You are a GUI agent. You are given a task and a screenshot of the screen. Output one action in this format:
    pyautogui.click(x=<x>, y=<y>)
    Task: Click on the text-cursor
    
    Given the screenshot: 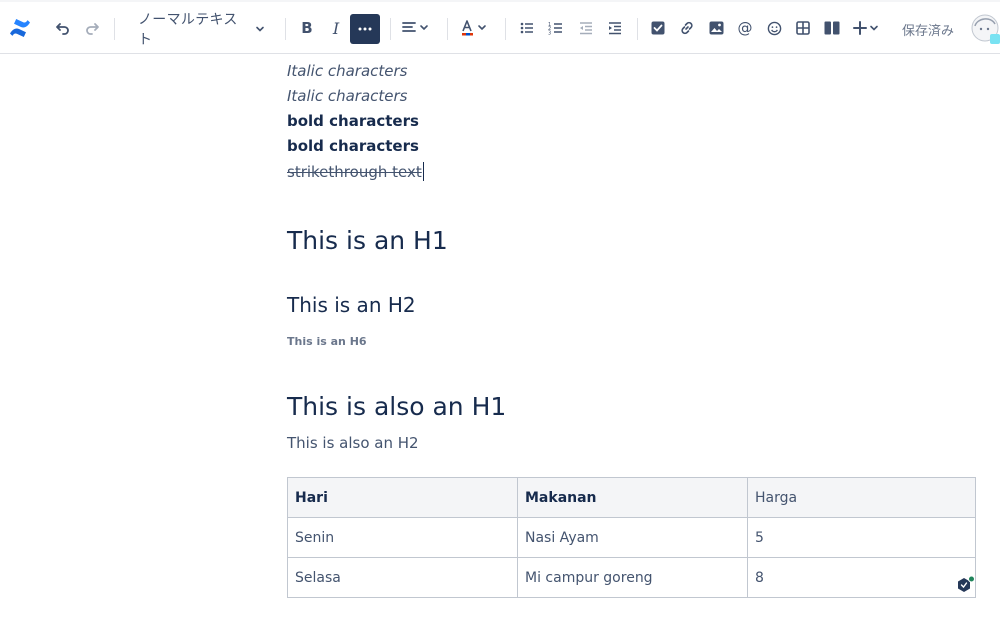 What is the action you would take?
    pyautogui.click(x=423, y=171)
    